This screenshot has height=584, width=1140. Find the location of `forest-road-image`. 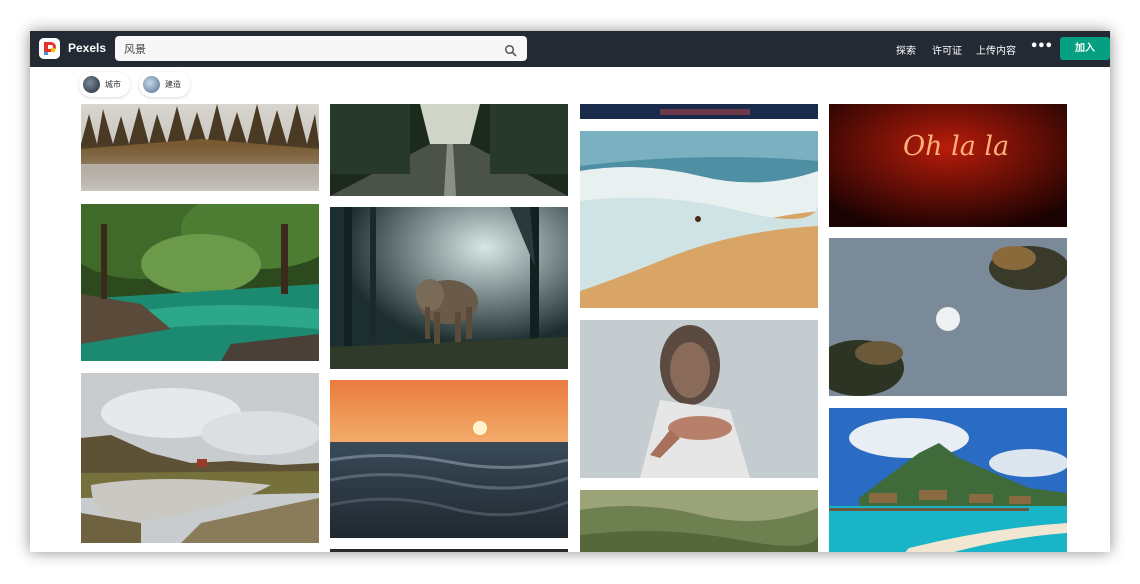

forest-road-image is located at coordinates (449, 150).